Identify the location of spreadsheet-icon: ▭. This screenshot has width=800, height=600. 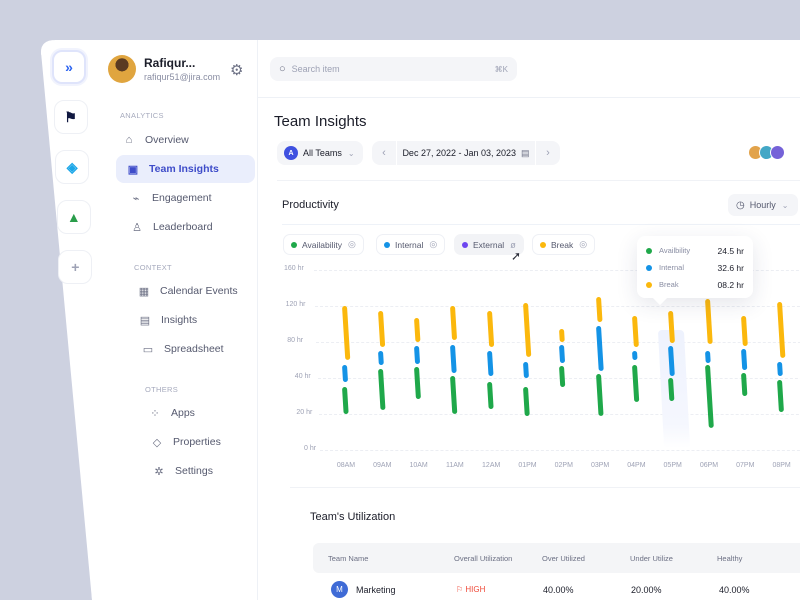
(148, 349).